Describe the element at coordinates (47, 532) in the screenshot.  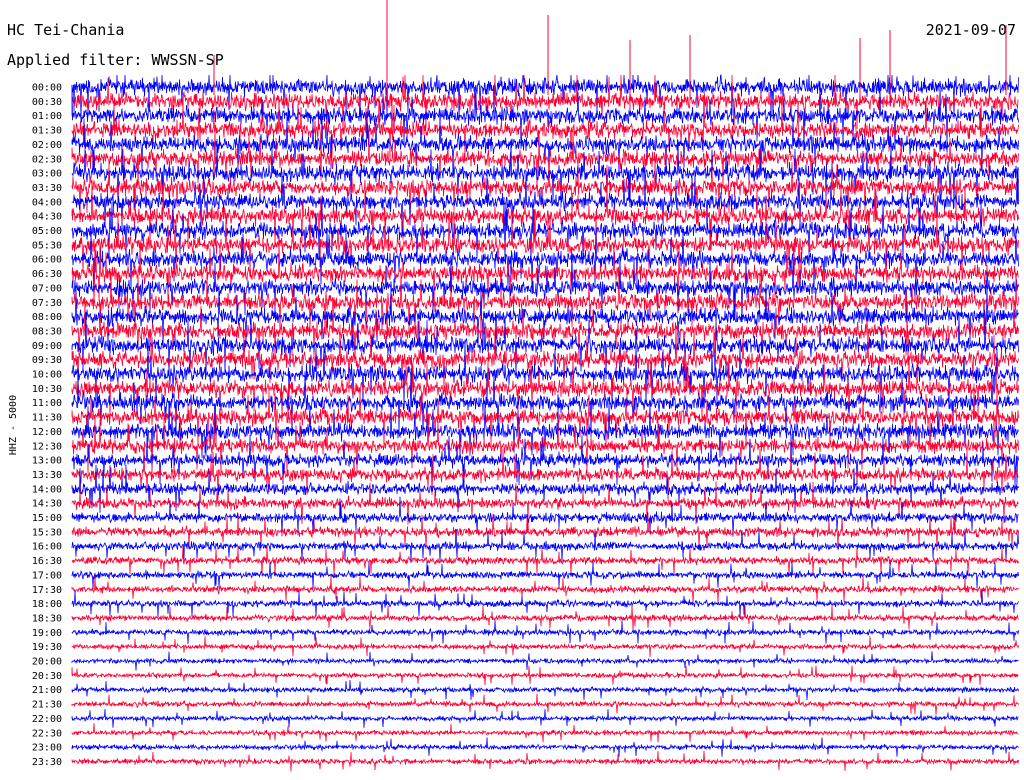
I see `row-time-label: 15:30` at that location.